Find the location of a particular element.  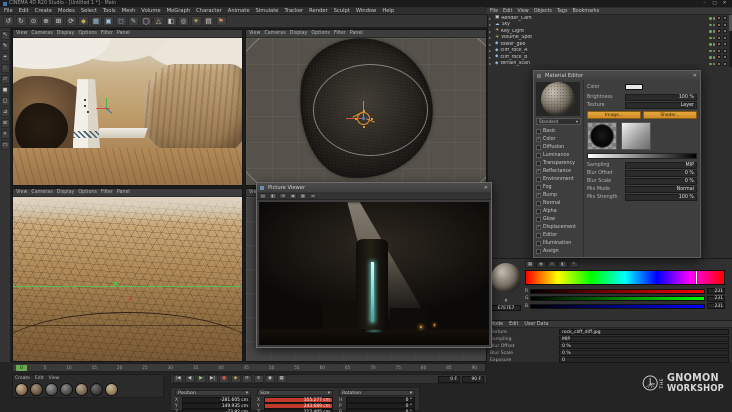

viewport-top-canvas is located at coordinates (366, 111).